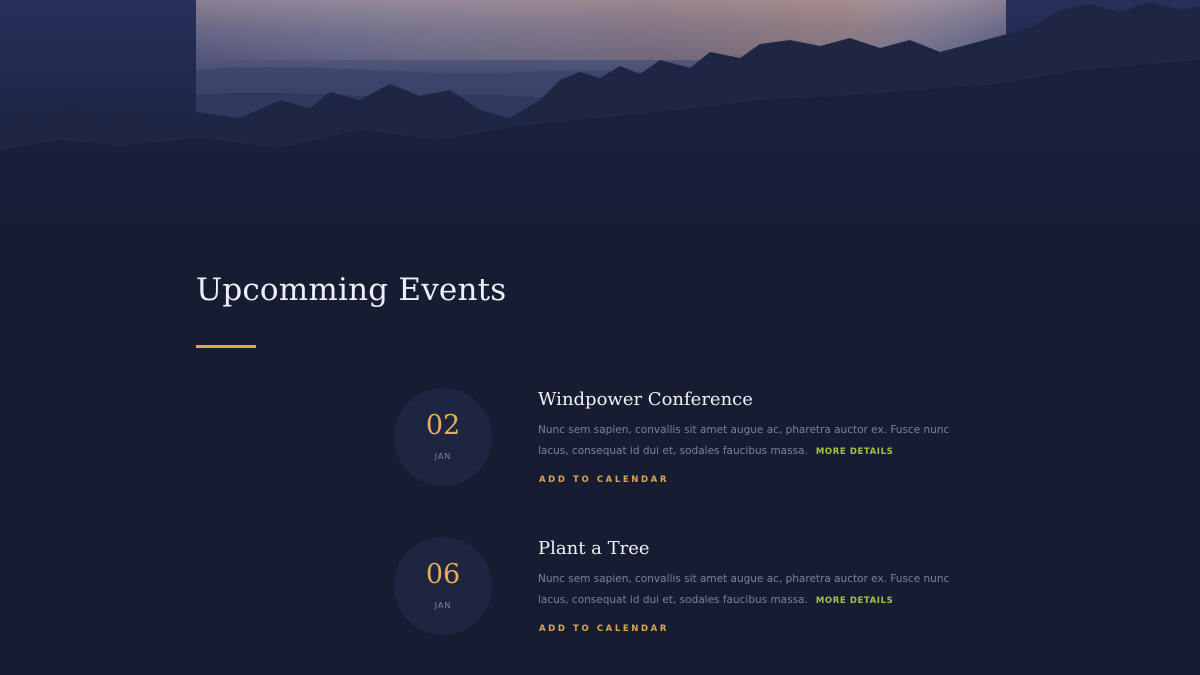  I want to click on event-date-day: 02, so click(443, 425).